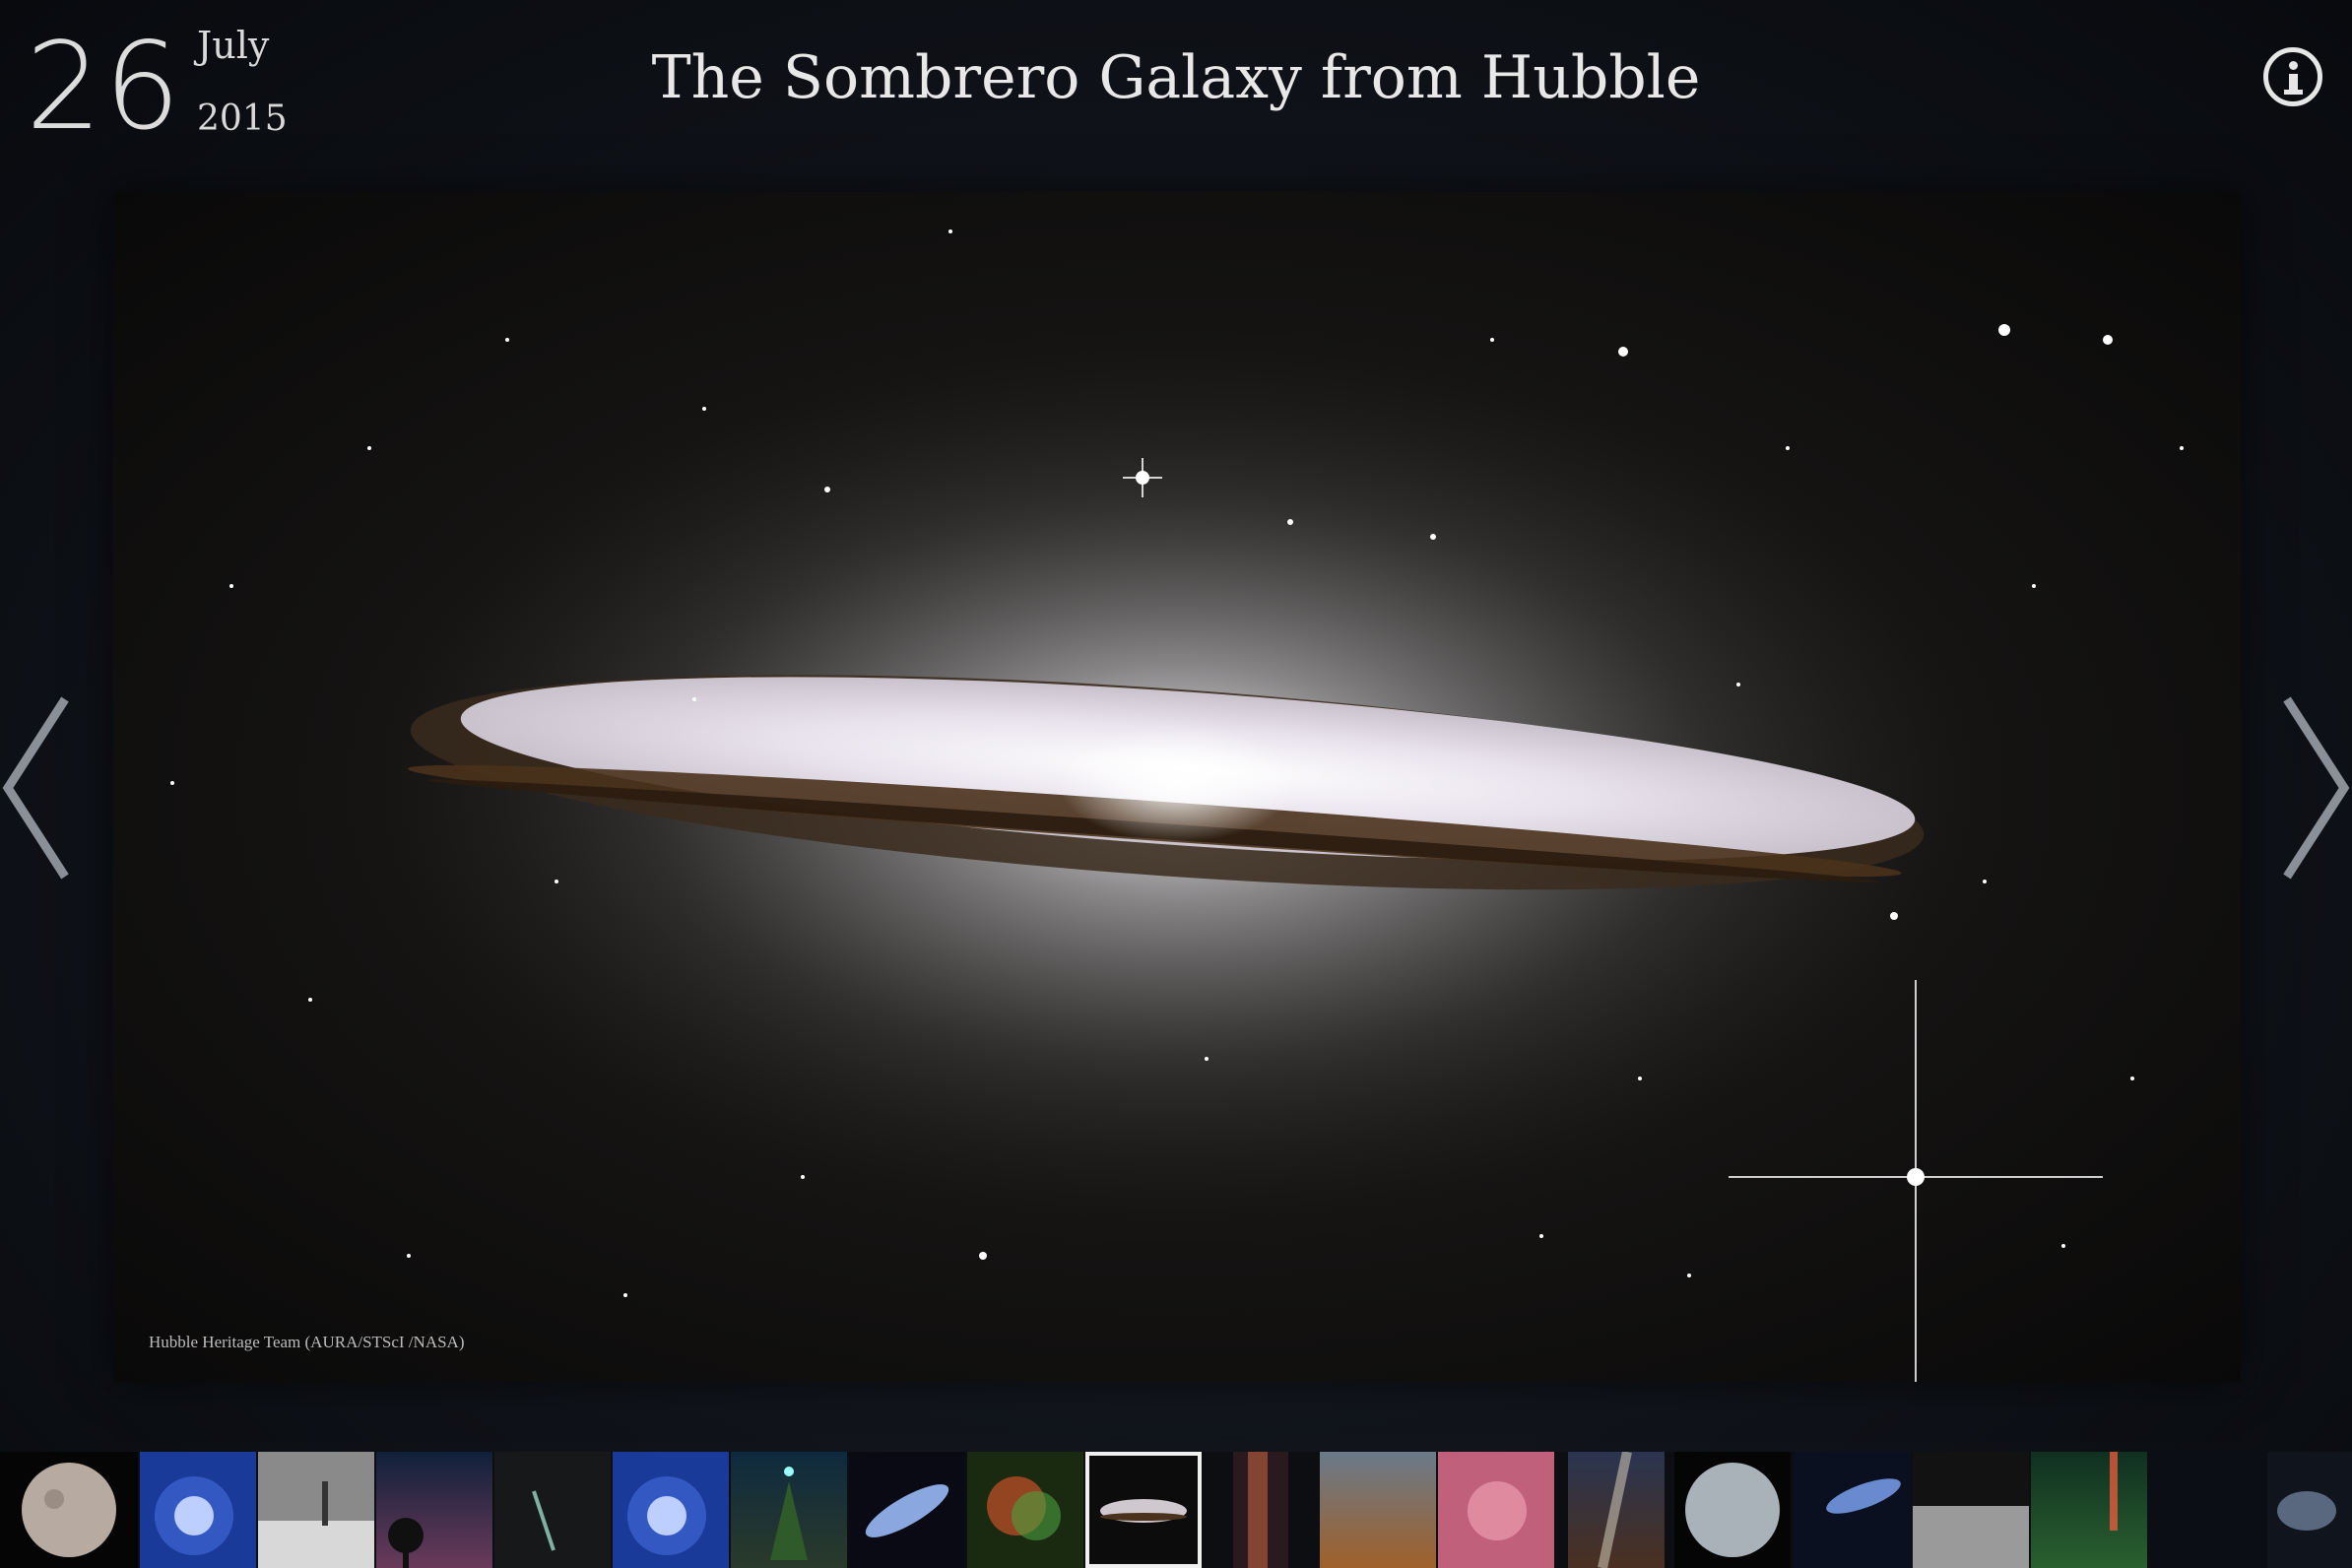  Describe the element at coordinates (2292, 77) in the screenshot. I see `info-icon` at that location.